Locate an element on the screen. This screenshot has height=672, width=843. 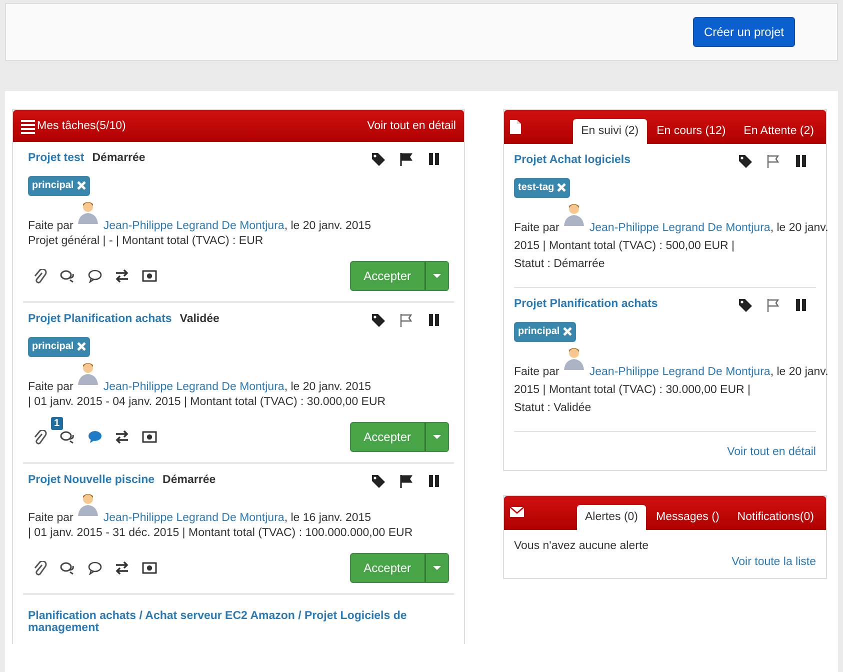
project-status: Statut : Démarrée is located at coordinates (560, 264).